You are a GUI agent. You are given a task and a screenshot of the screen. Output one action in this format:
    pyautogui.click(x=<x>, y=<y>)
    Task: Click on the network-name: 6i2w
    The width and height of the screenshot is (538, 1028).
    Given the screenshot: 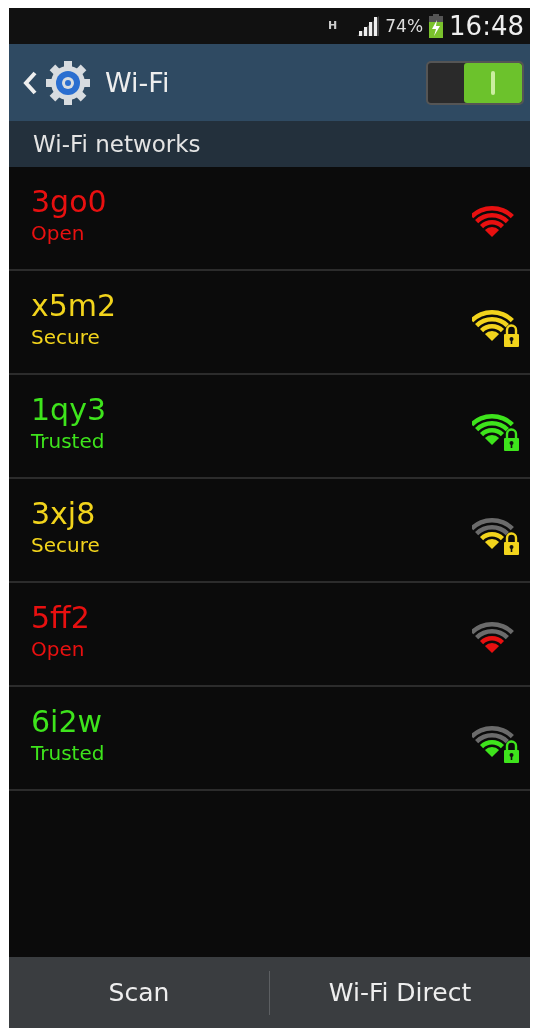 What is the action you would take?
    pyautogui.click(x=67, y=721)
    